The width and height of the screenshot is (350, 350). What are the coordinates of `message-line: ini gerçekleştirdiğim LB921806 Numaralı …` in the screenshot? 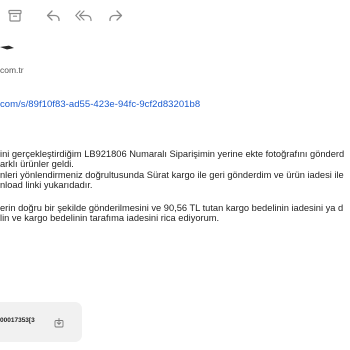 It's located at (172, 154).